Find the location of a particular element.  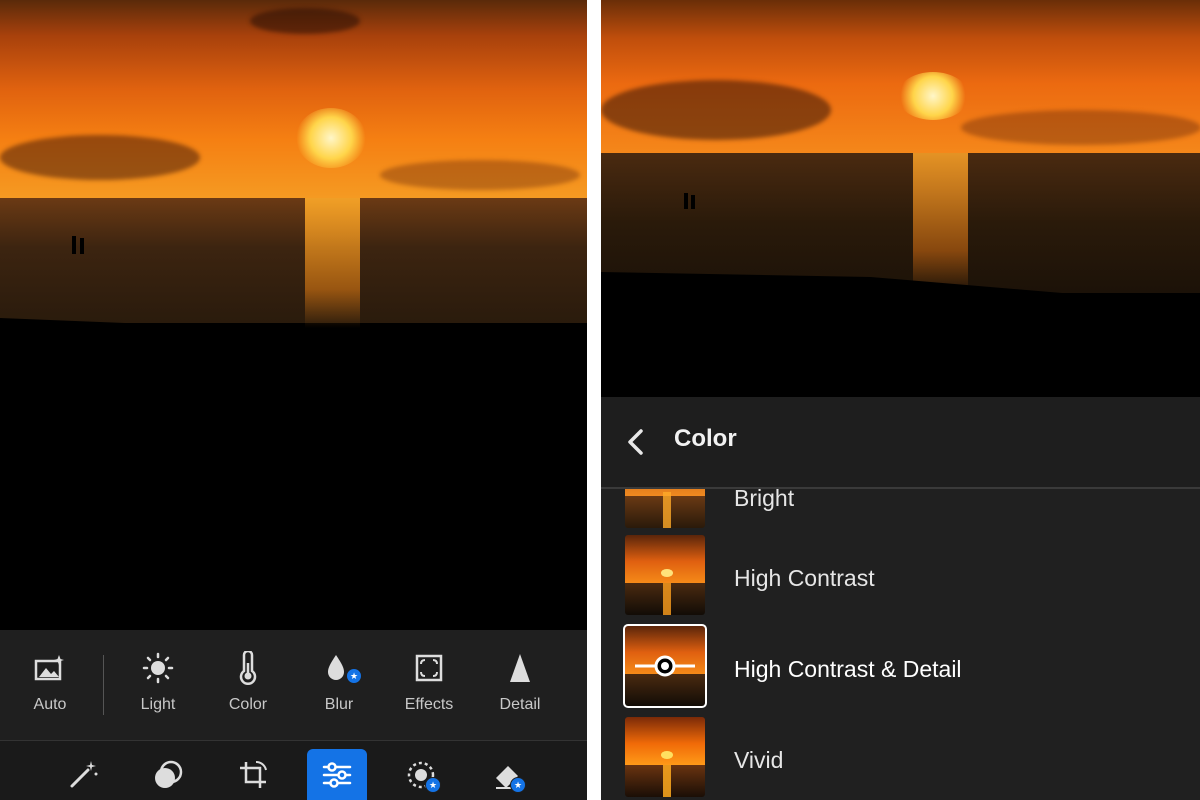

preset-thumbnail-selected is located at coordinates (665, 666).